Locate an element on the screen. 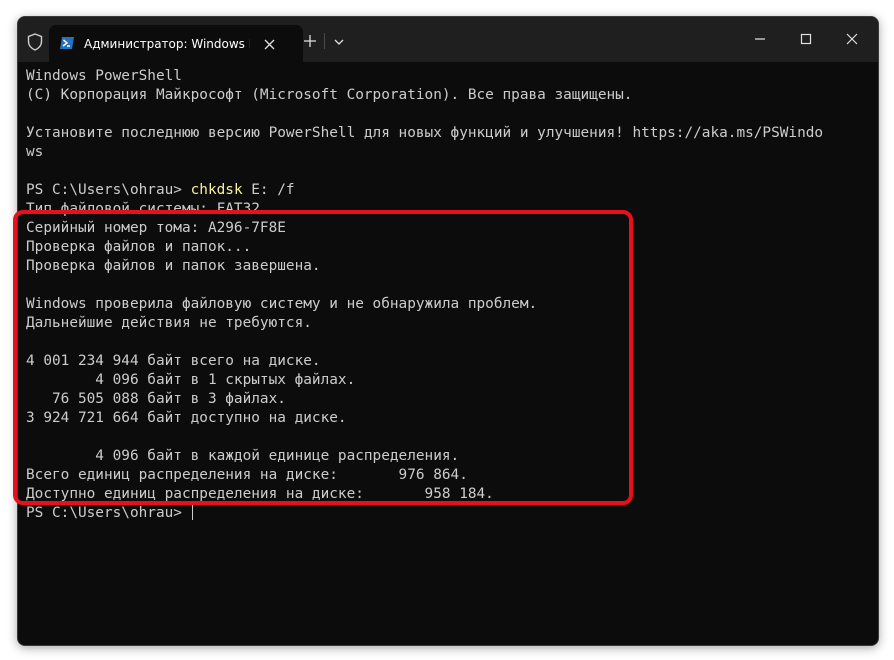 Image resolution: width=894 pixels, height=660 pixels. close-window-button is located at coordinates (852, 39).